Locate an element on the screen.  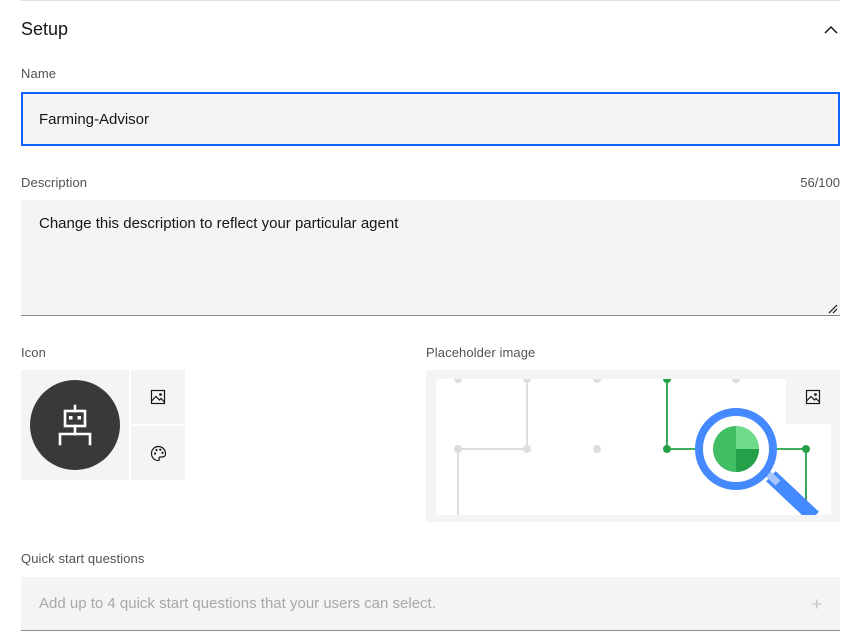
placeholder-illustration is located at coordinates (633, 447).